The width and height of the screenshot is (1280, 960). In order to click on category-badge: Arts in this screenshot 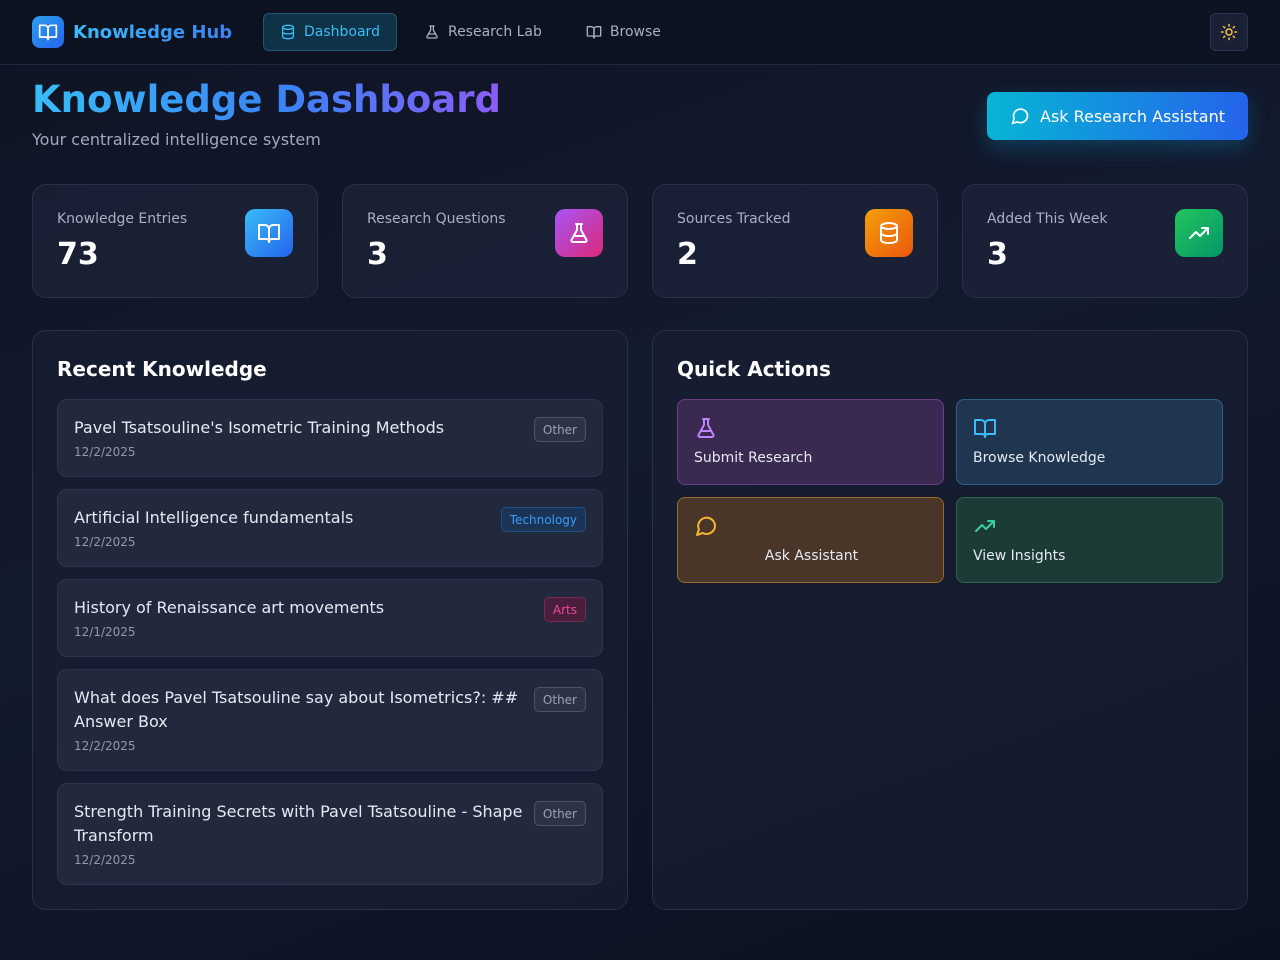, I will do `click(564, 609)`.